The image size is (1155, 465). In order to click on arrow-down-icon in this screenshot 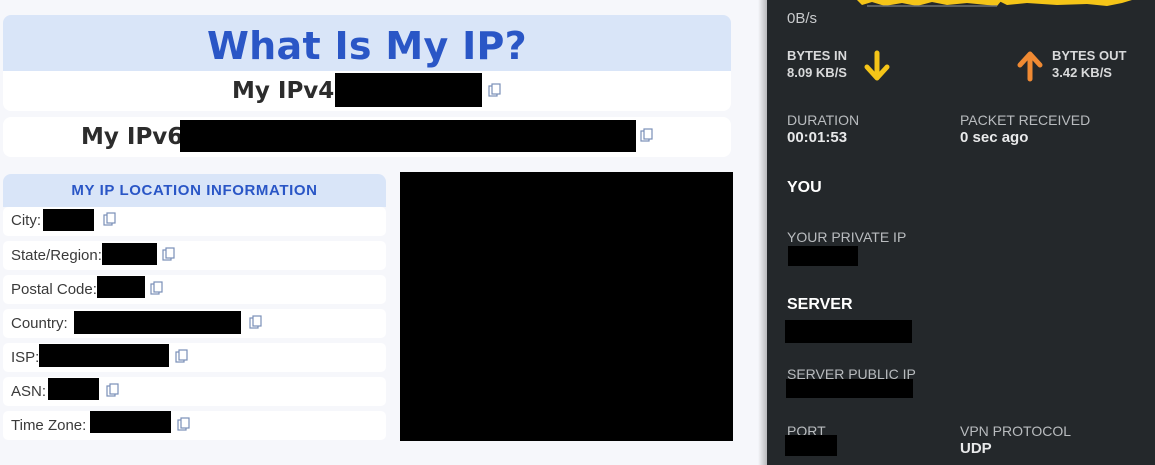, I will do `click(877, 65)`.